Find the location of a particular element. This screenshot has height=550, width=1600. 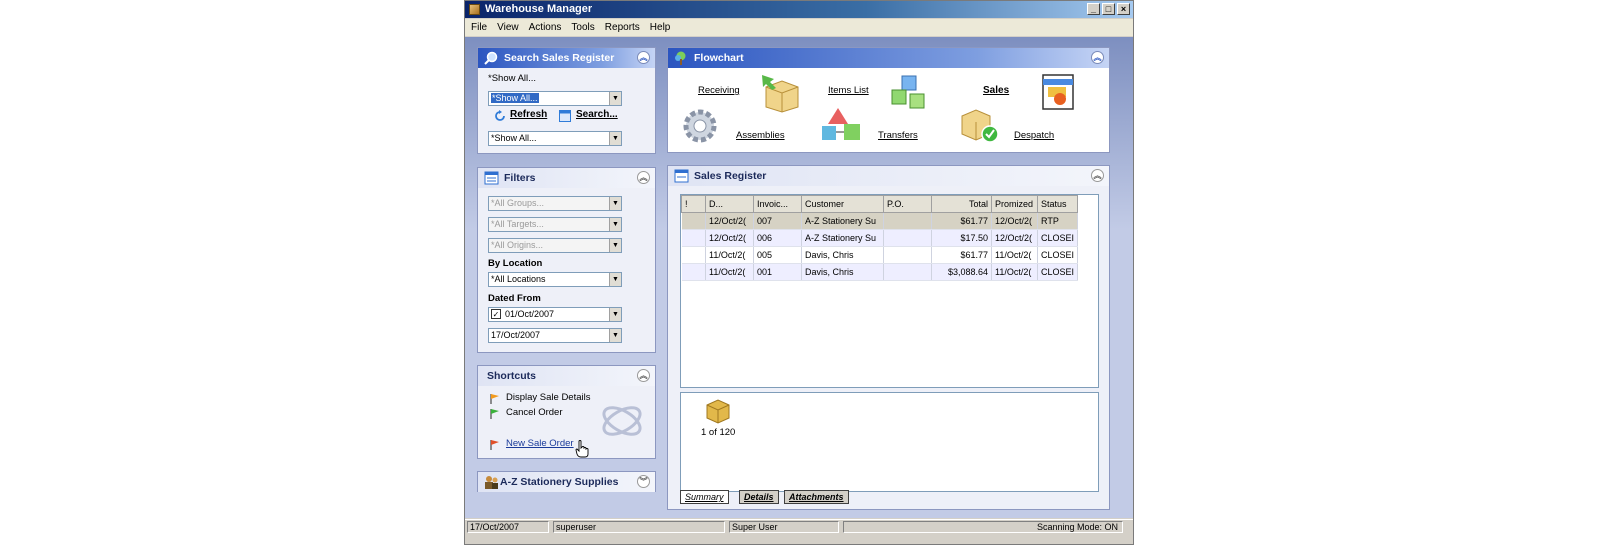

tab-details: Details is located at coordinates (759, 497).